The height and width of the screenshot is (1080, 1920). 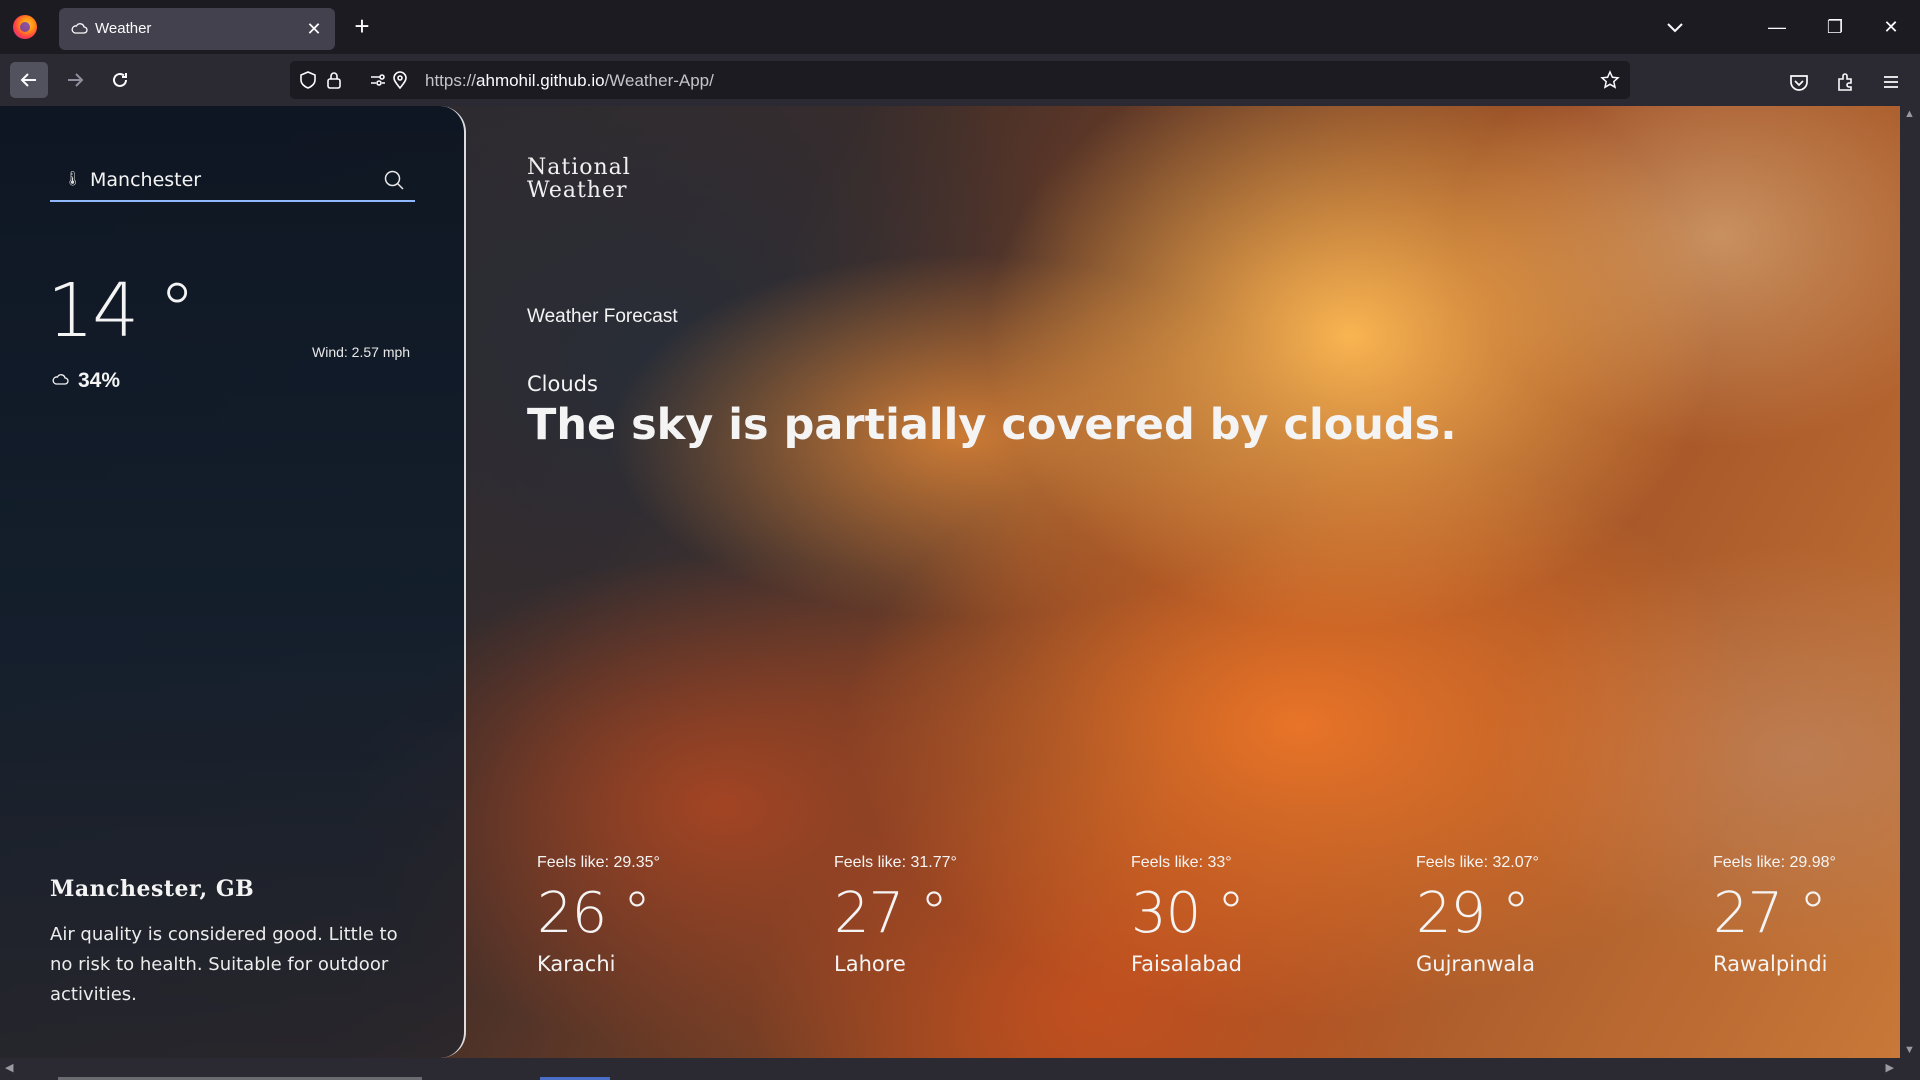 I want to click on search-box: 🌡, so click(x=232, y=181).